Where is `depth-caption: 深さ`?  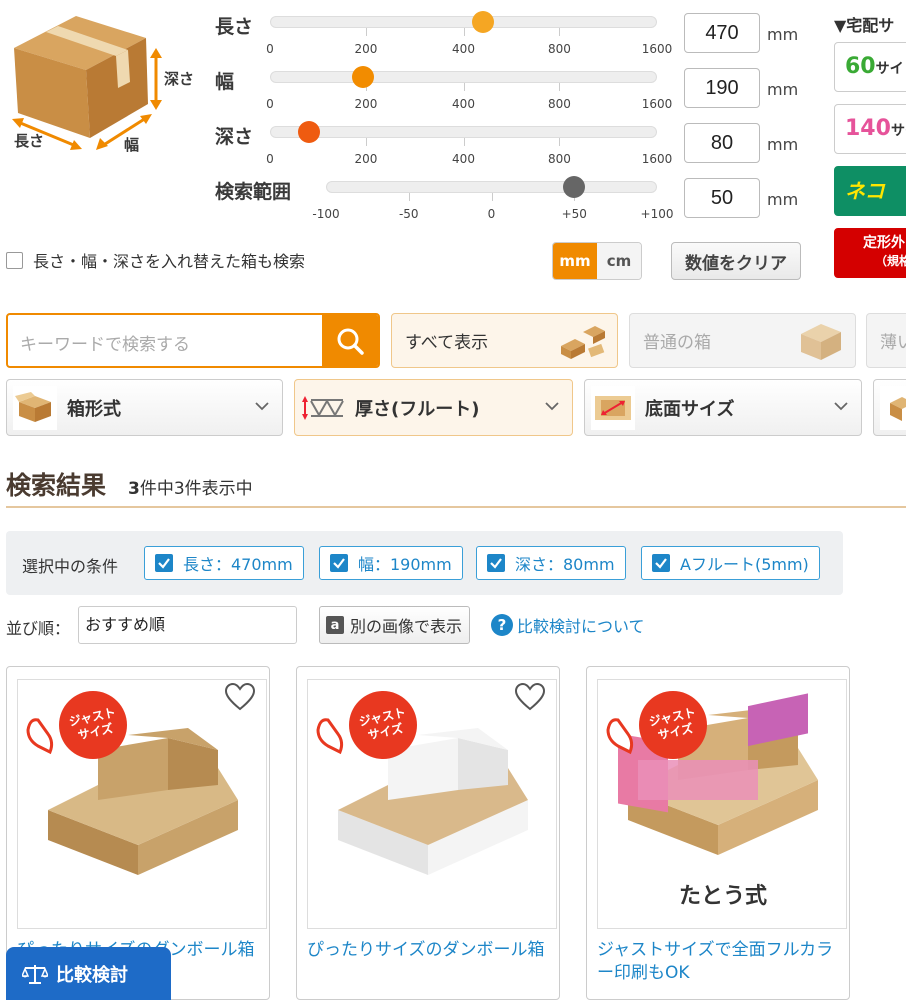 depth-caption: 深さ is located at coordinates (179, 79).